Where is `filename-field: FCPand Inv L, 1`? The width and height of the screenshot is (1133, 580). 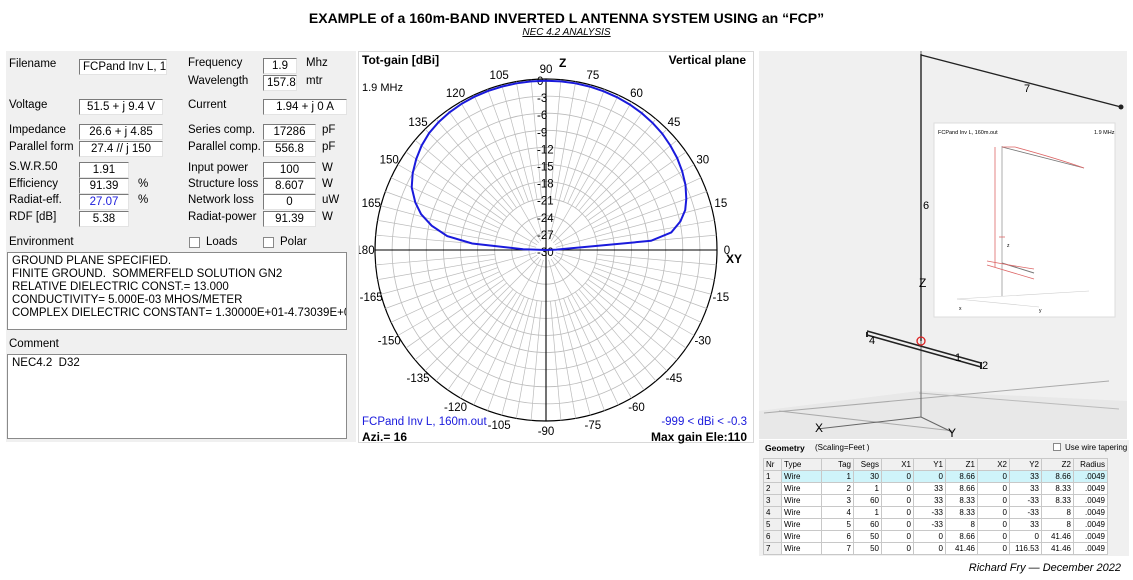
filename-field: FCPand Inv L, 1 is located at coordinates (123, 67).